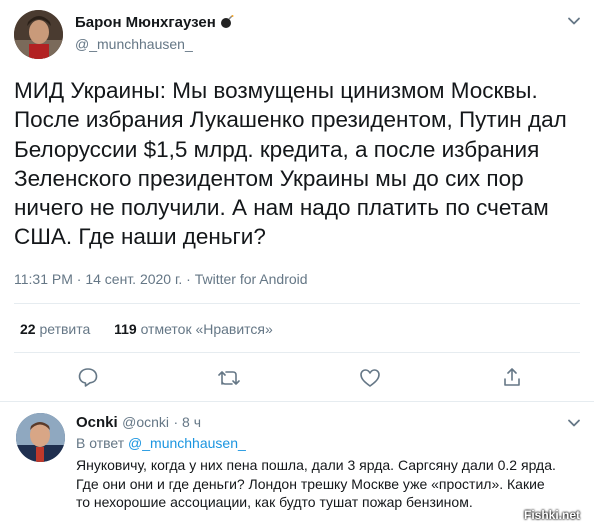 The image size is (594, 527). Describe the element at coordinates (154, 23) in the screenshot. I see `author-name: Барон Мюнхгаузен` at that location.